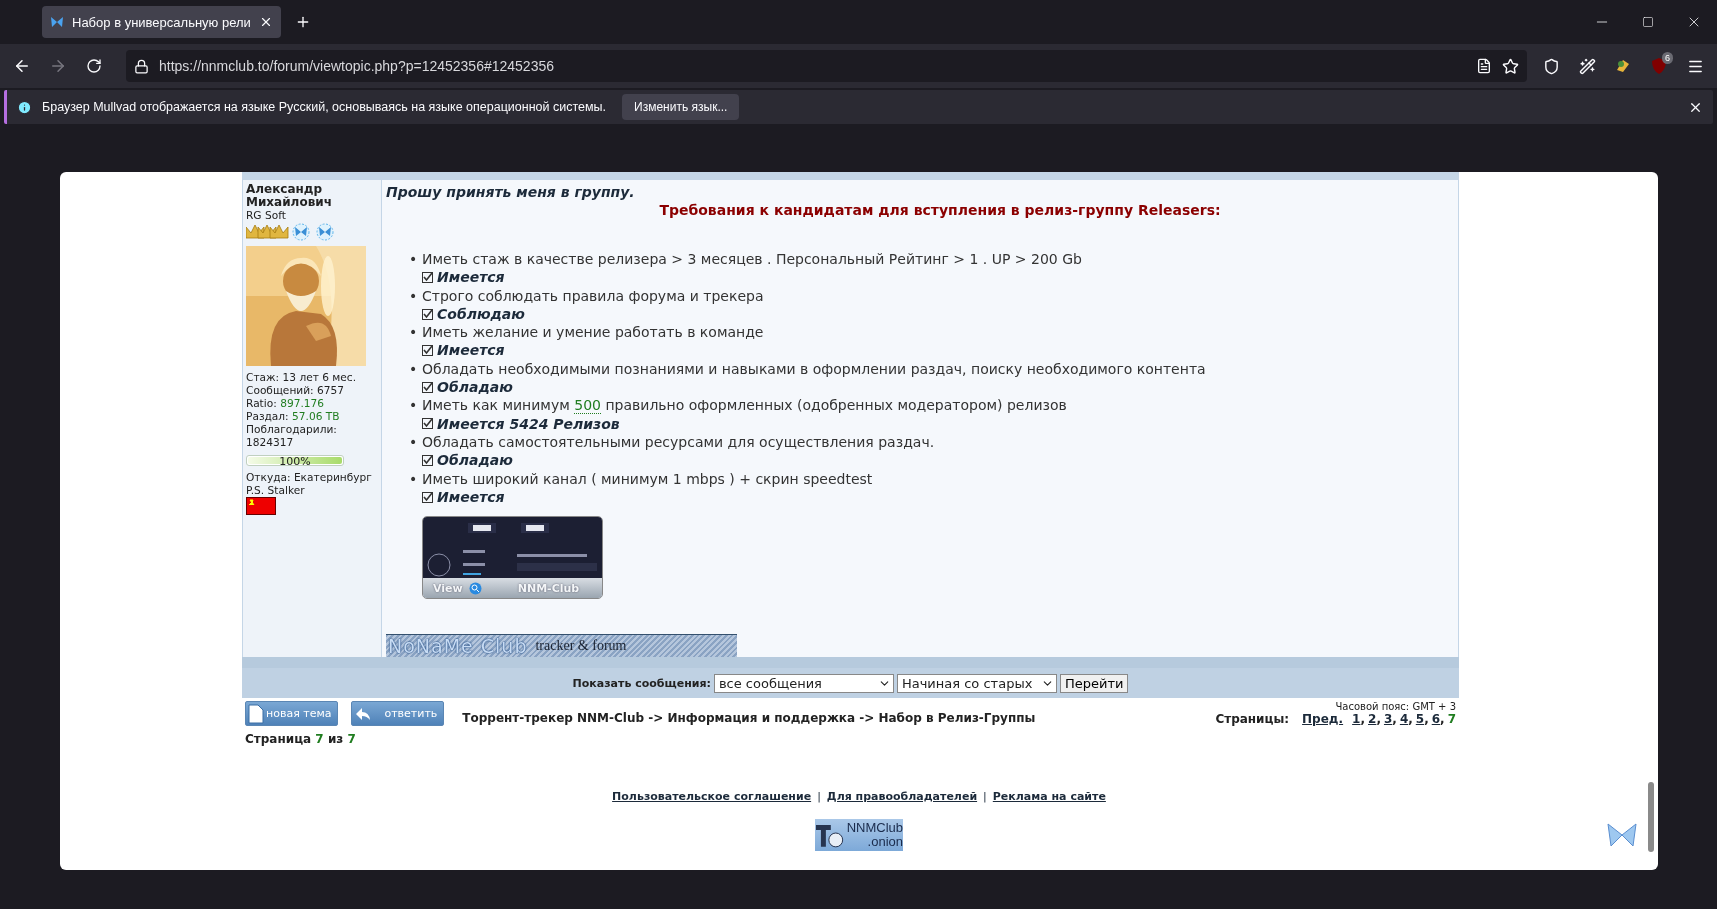  Describe the element at coordinates (814, 369) in the screenshot. I see `requirement-text: Обладать необходимыми познаниями и навыками в оформлении раздач, поиску необходимого контента` at that location.